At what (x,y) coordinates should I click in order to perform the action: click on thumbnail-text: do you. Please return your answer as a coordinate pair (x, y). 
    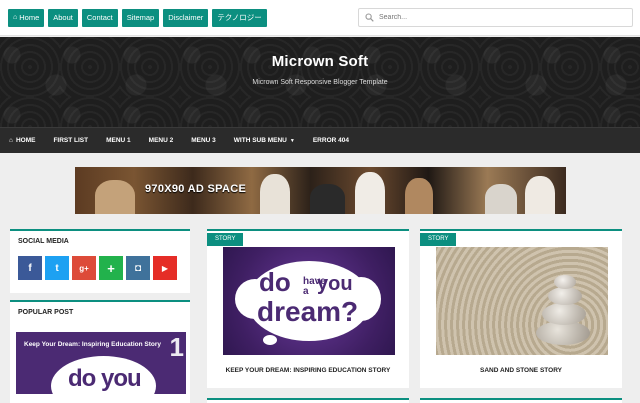
    Looking at the image, I should click on (105, 378).